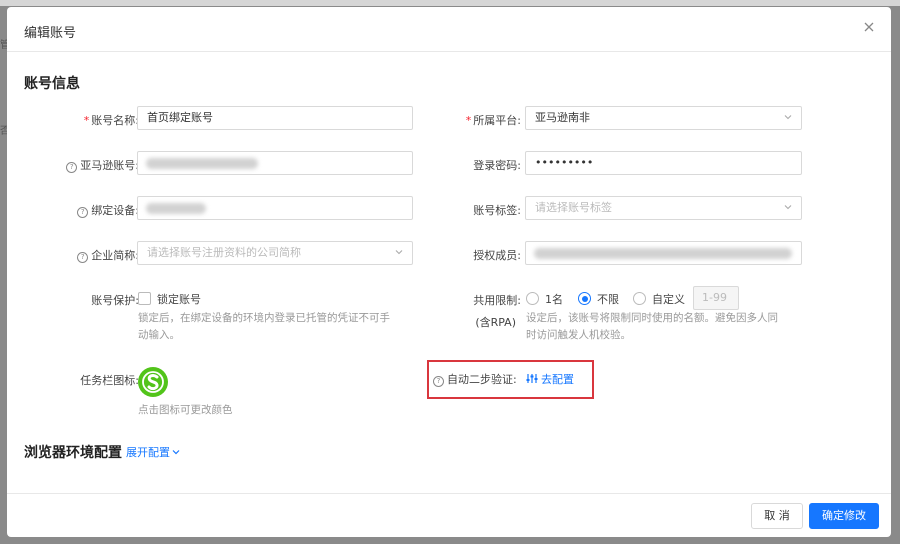 The width and height of the screenshot is (900, 544). Describe the element at coordinates (275, 118) in the screenshot. I see `account-name-input: 首页绑定账号` at that location.